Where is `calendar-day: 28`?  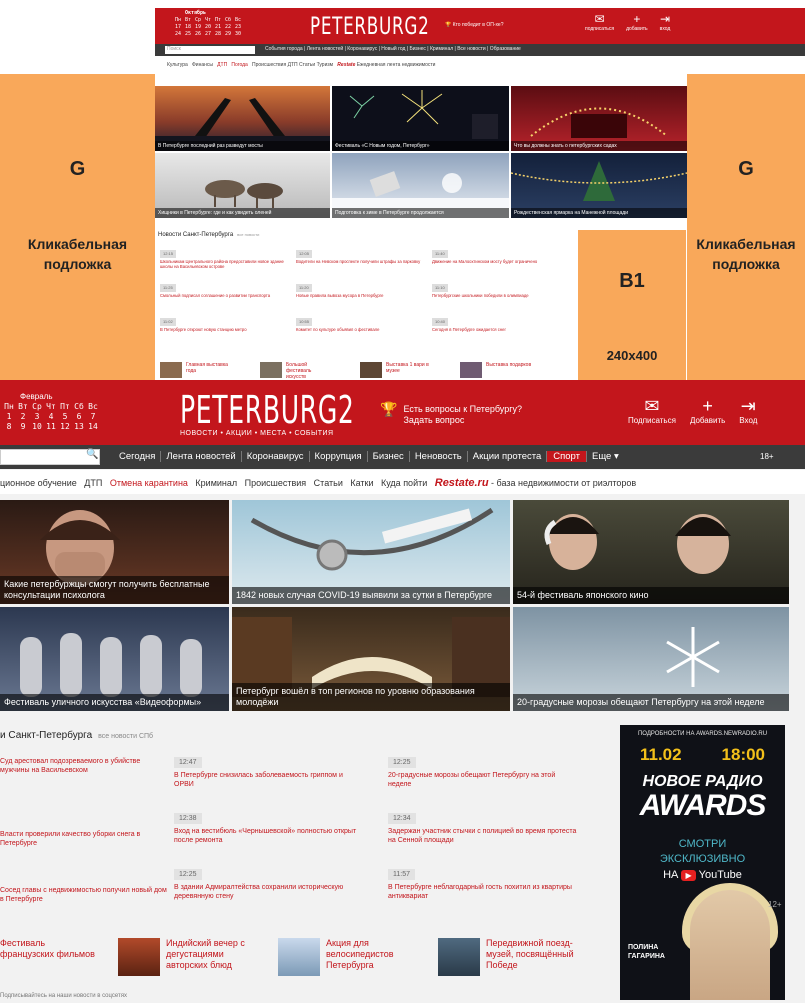 calendar-day: 28 is located at coordinates (218, 34).